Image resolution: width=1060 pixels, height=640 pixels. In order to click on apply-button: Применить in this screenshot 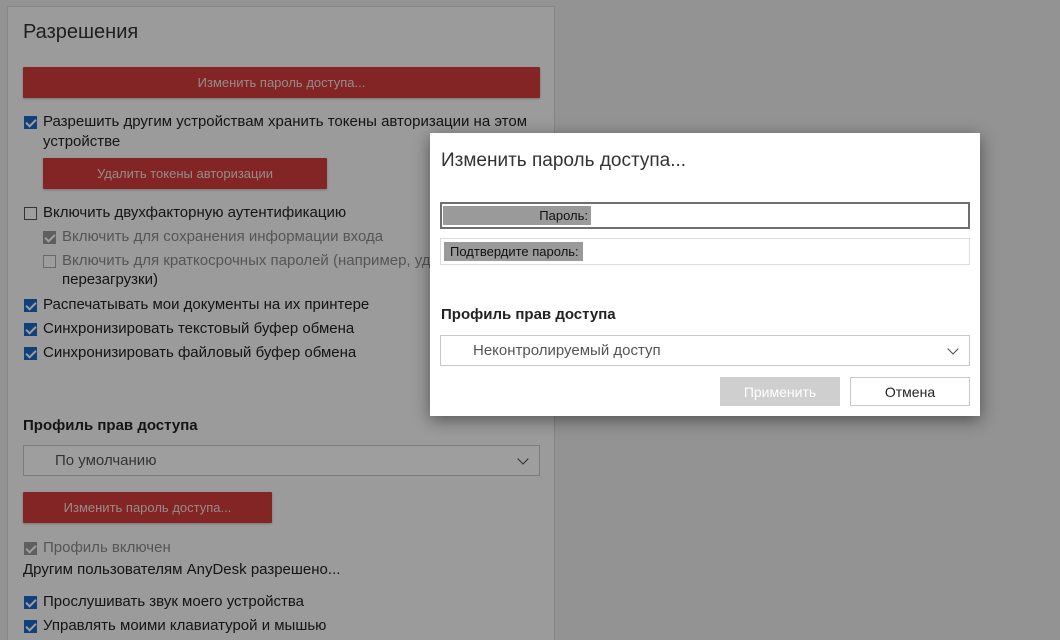, I will do `click(780, 391)`.